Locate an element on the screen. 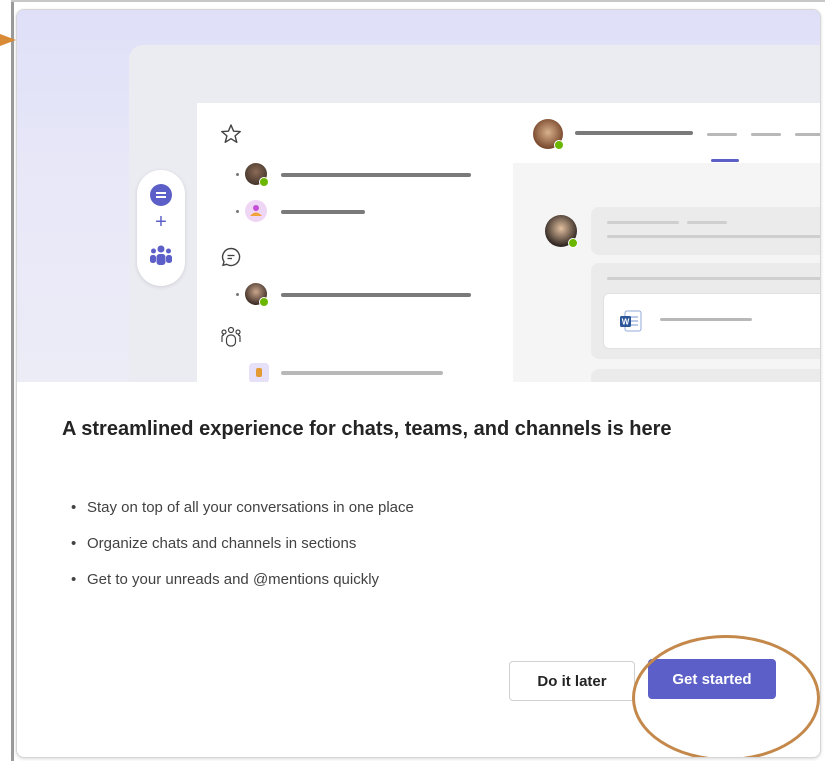 This screenshot has width=825, height=761. plus-icon: + is located at coordinates (161, 222).